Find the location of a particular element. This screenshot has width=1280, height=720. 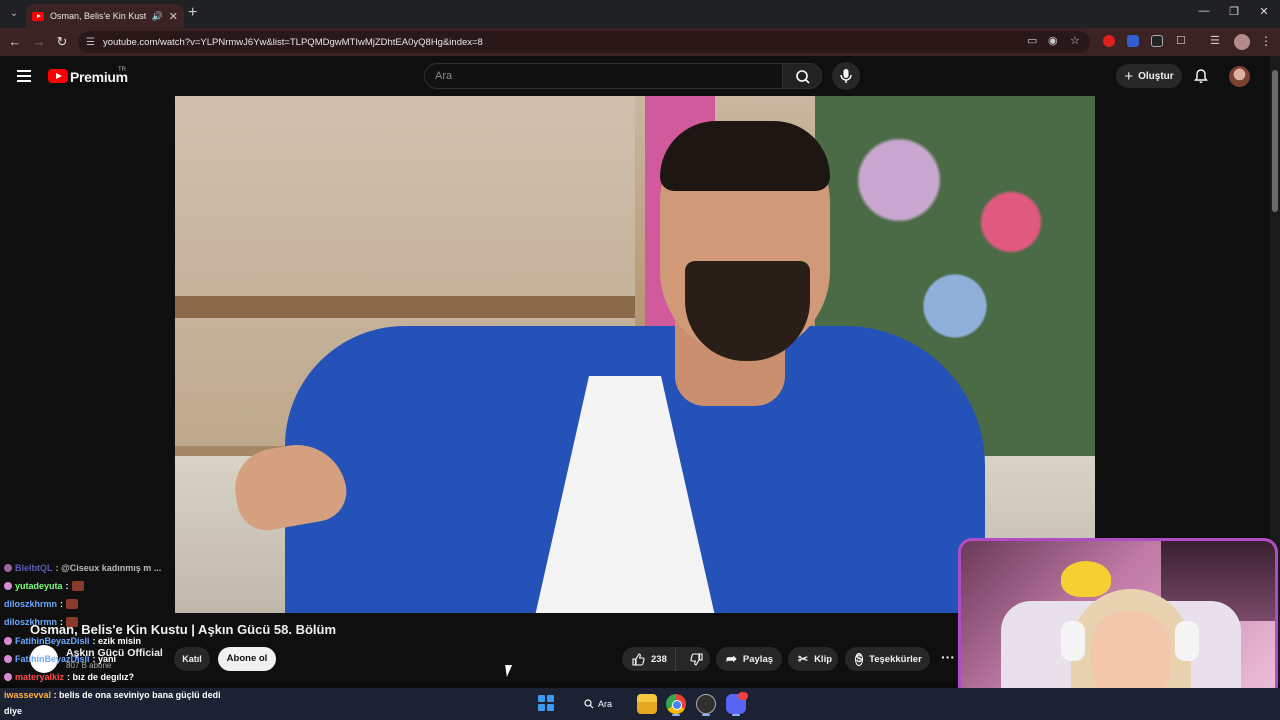

chat-username: materyalkiz is located at coordinates (40, 677).